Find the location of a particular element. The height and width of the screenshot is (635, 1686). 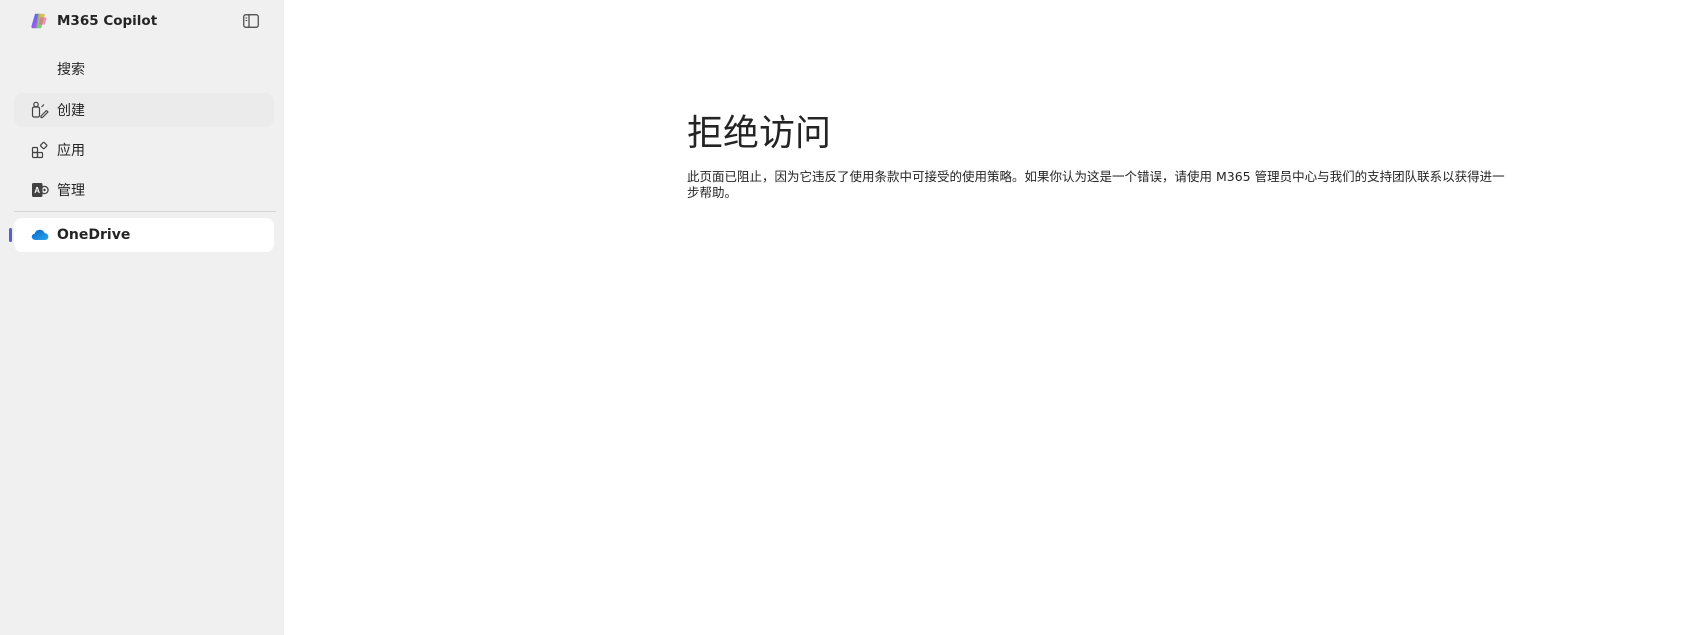

sidebar-item-label: OneDrive is located at coordinates (94, 235).